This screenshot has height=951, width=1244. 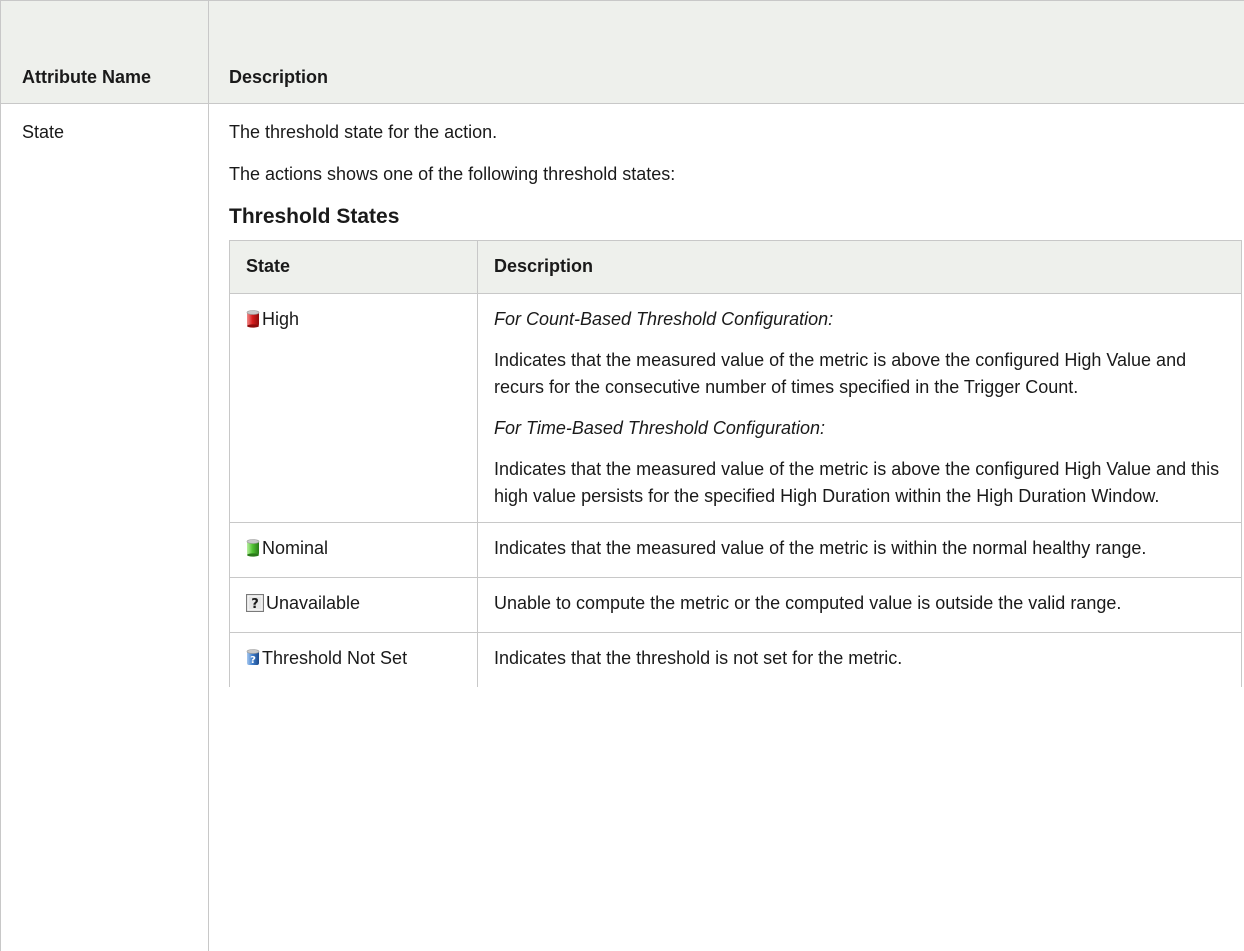 What do you see at coordinates (353, 267) in the screenshot?
I see `state-header: State` at bounding box center [353, 267].